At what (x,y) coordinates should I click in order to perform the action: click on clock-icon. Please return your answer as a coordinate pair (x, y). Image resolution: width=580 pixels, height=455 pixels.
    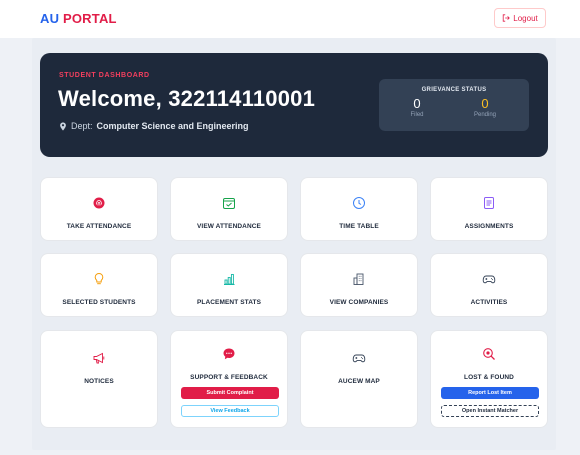
    Looking at the image, I should click on (359, 203).